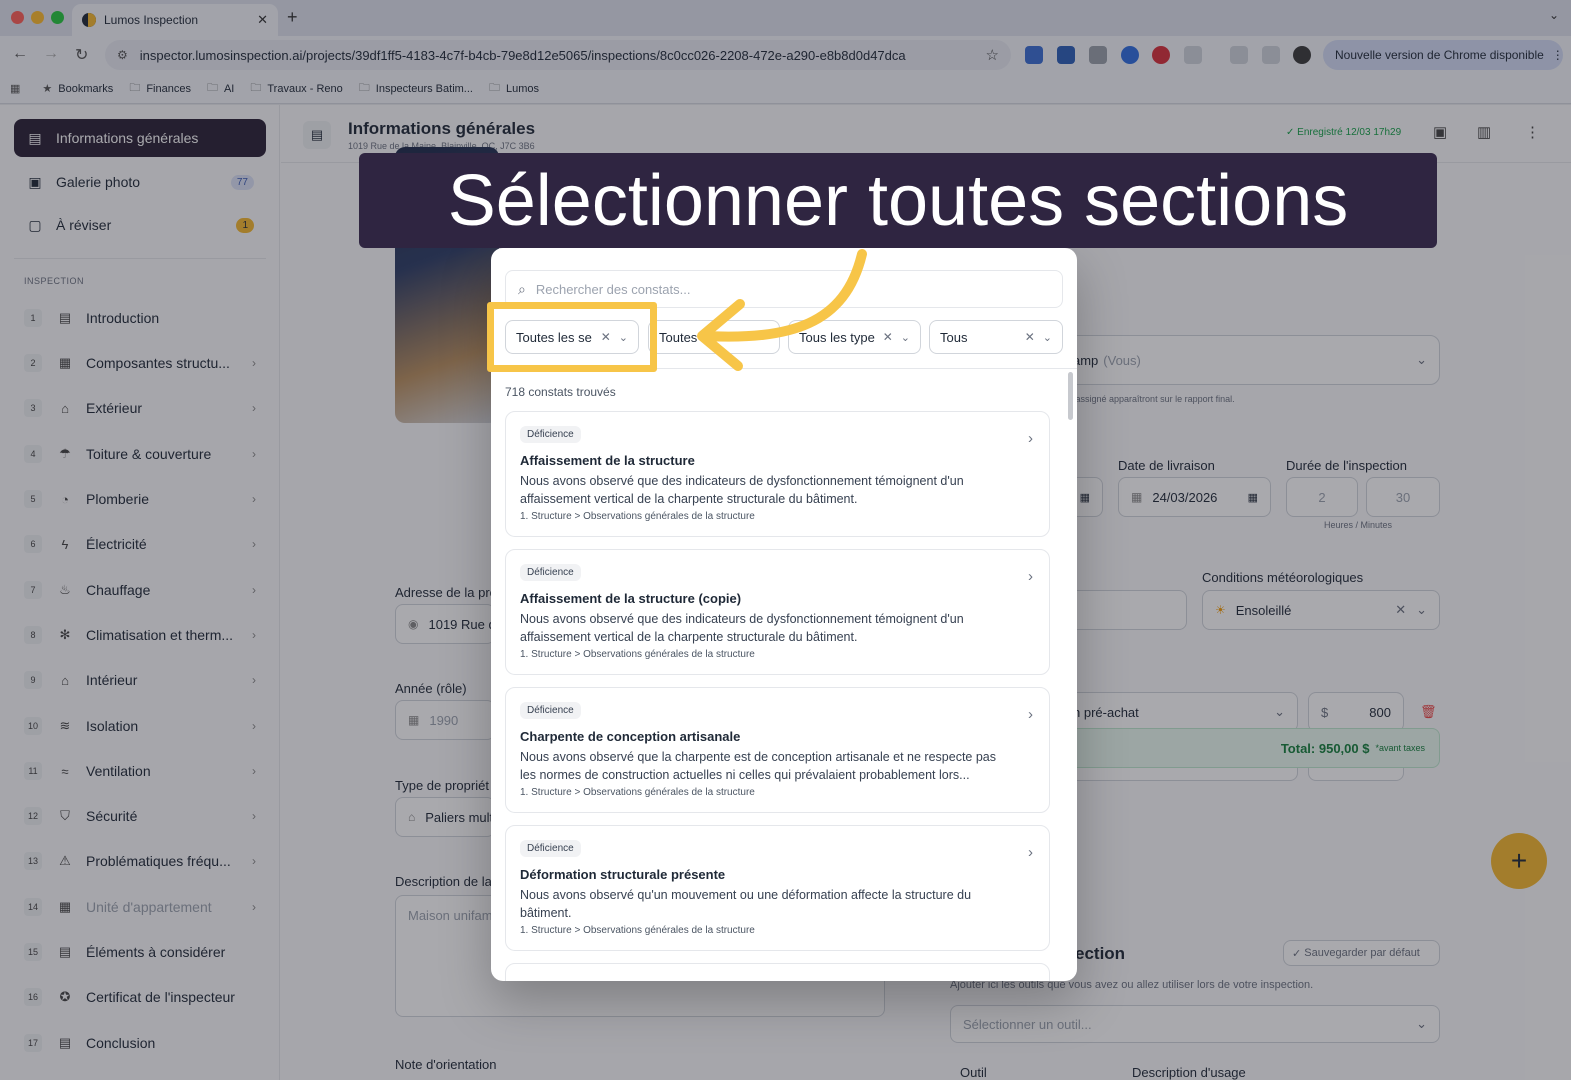 Image resolution: width=1571 pixels, height=1080 pixels. I want to click on filter-highlight-box, so click(572, 337).